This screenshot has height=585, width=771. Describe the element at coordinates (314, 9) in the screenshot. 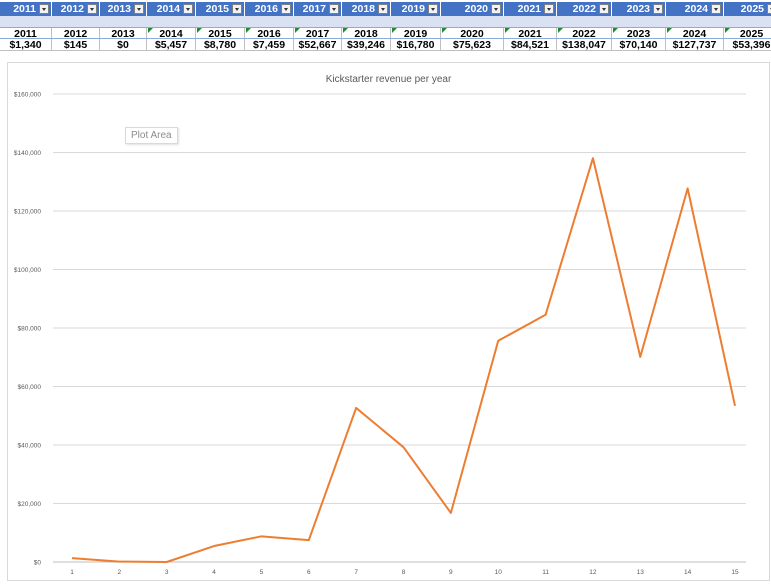

I see `column-header-text: 2017` at that location.